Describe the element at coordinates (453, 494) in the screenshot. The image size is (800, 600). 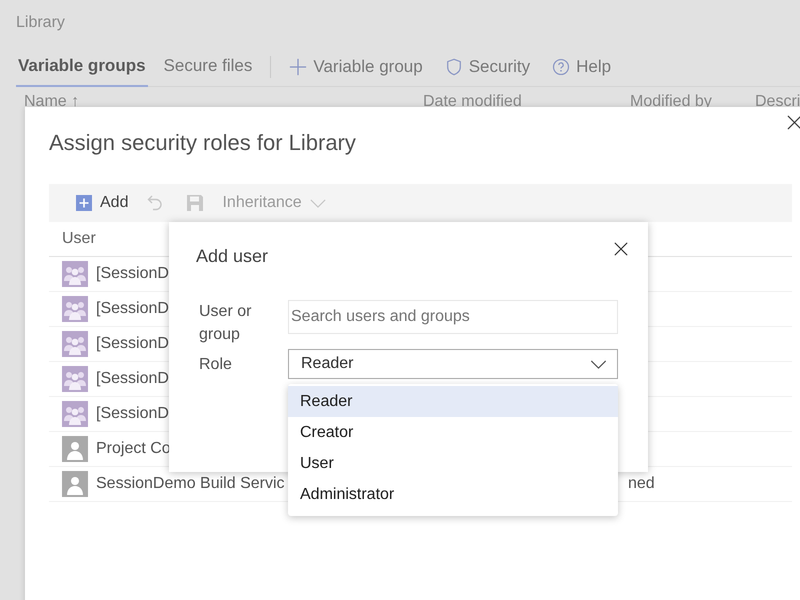
I see `dropdown-option: Administrator` at that location.